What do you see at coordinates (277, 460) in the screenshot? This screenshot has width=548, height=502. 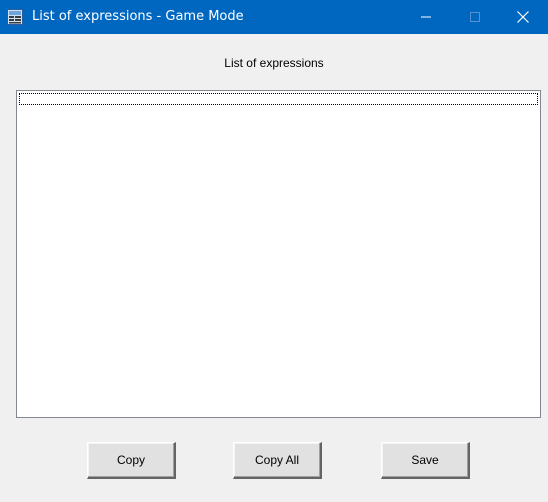 I see `copy-all-button: Copy All` at bounding box center [277, 460].